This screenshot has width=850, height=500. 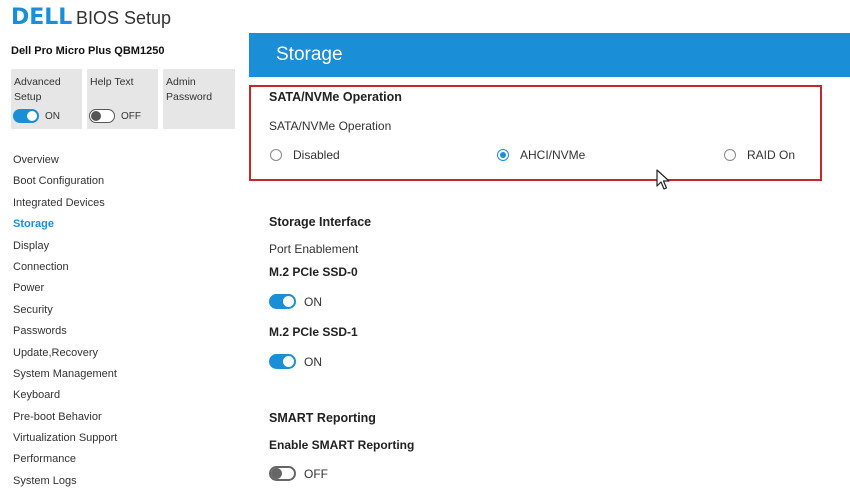 What do you see at coordinates (313, 332) in the screenshot?
I see `m2-ssd1-label: M.2 PCIe SSD-1` at bounding box center [313, 332].